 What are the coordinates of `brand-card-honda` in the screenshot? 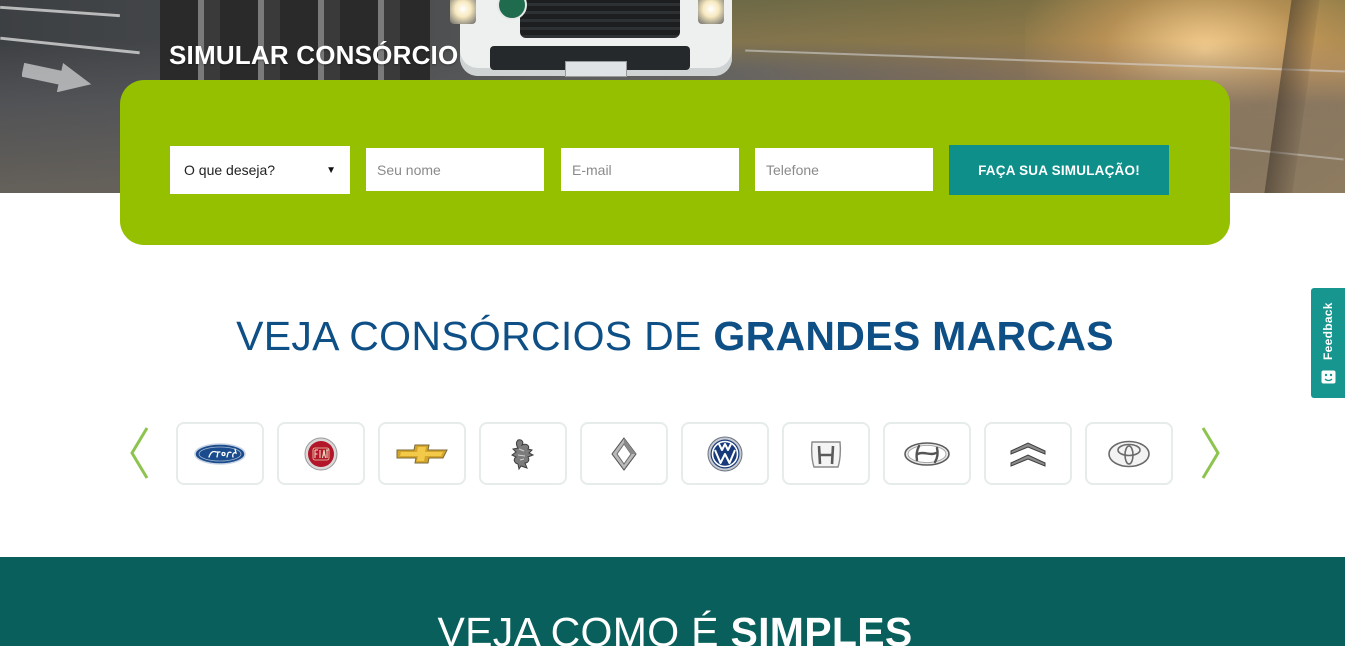 It's located at (826, 453).